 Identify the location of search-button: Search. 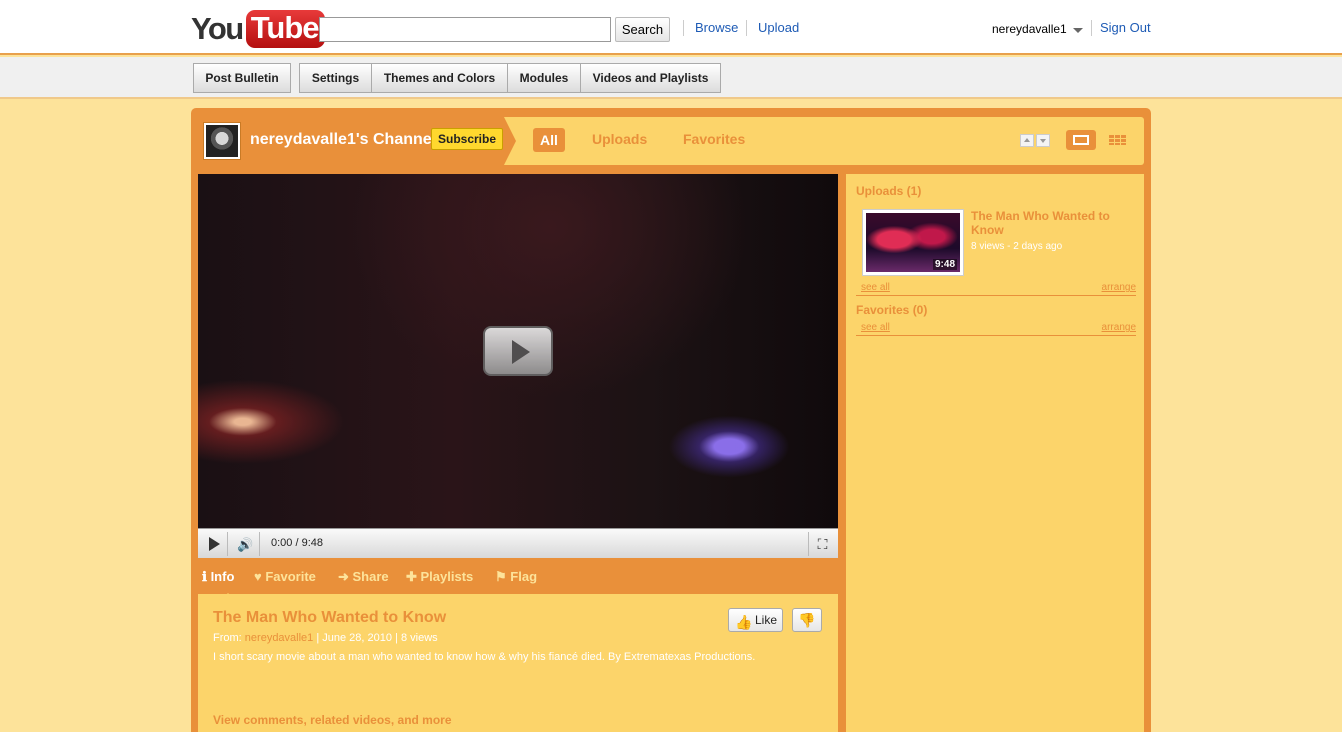
(642, 29).